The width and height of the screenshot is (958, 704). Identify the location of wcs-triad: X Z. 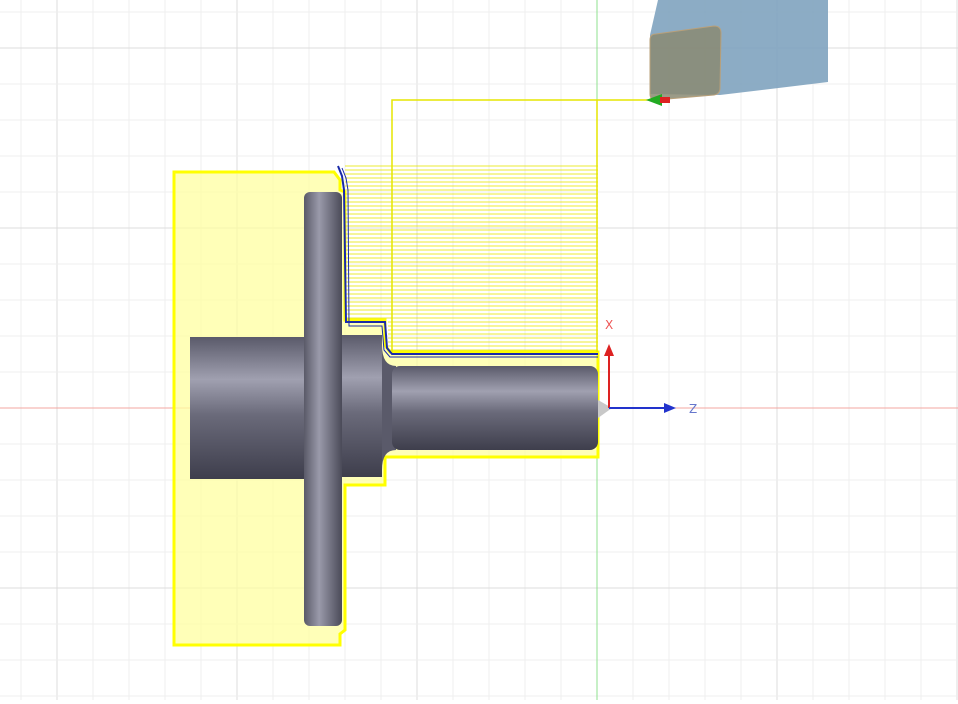
(650, 367).